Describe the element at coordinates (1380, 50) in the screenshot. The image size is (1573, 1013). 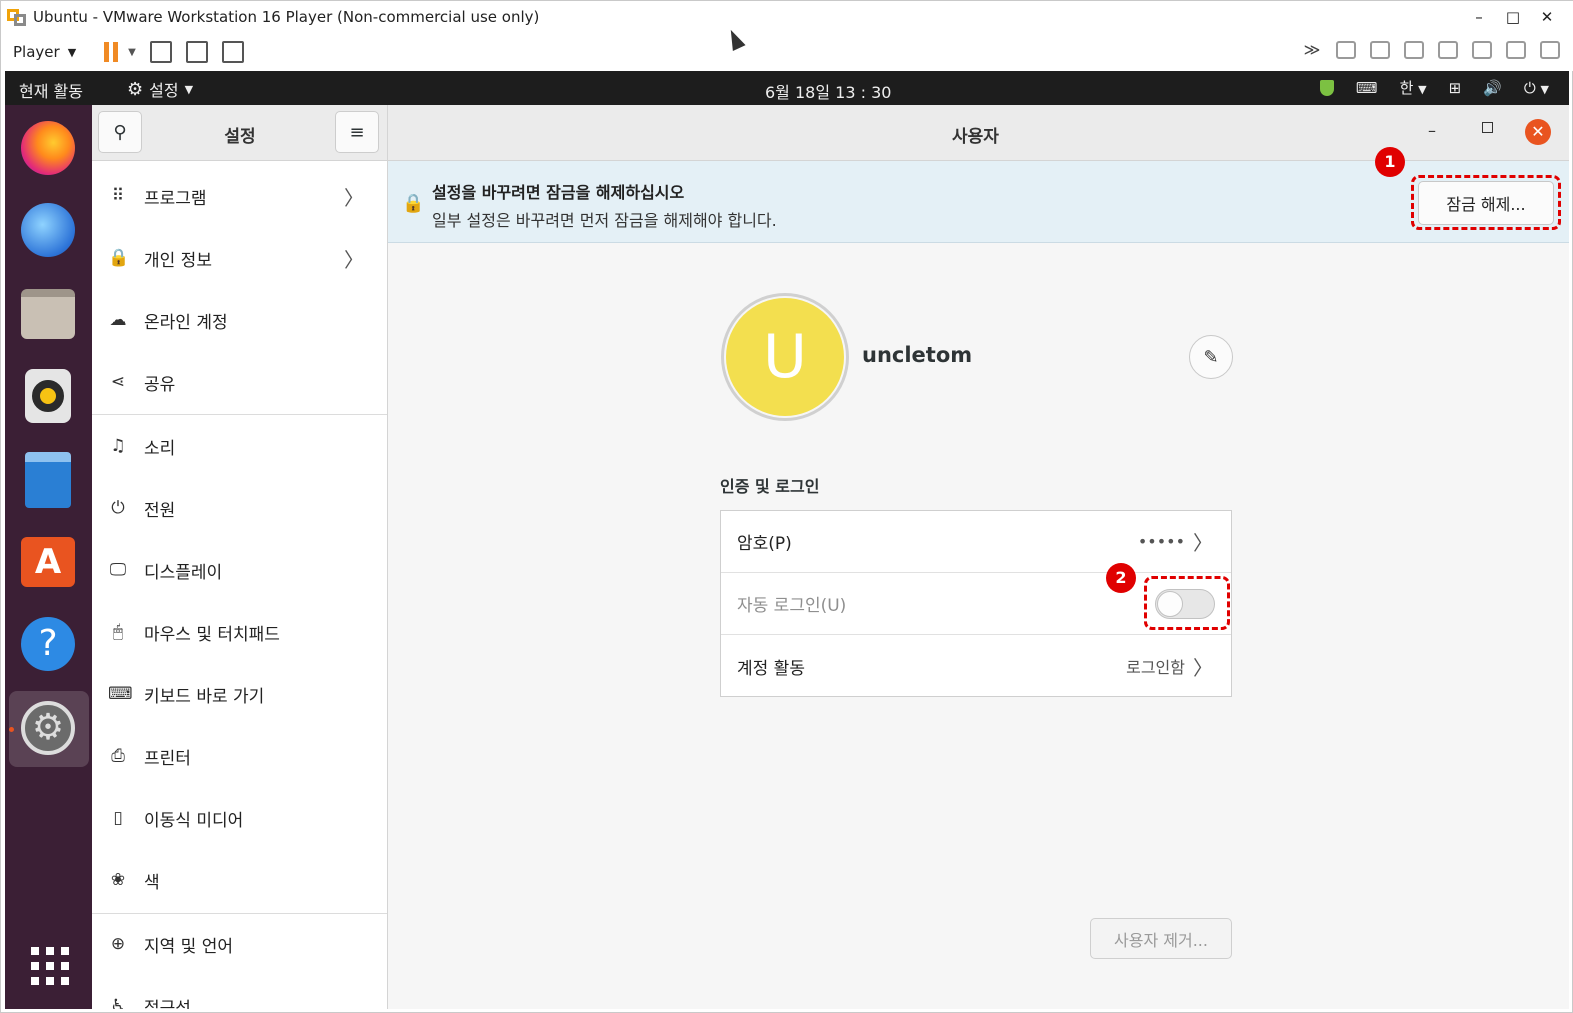
I see `cd-rom-icon` at that location.